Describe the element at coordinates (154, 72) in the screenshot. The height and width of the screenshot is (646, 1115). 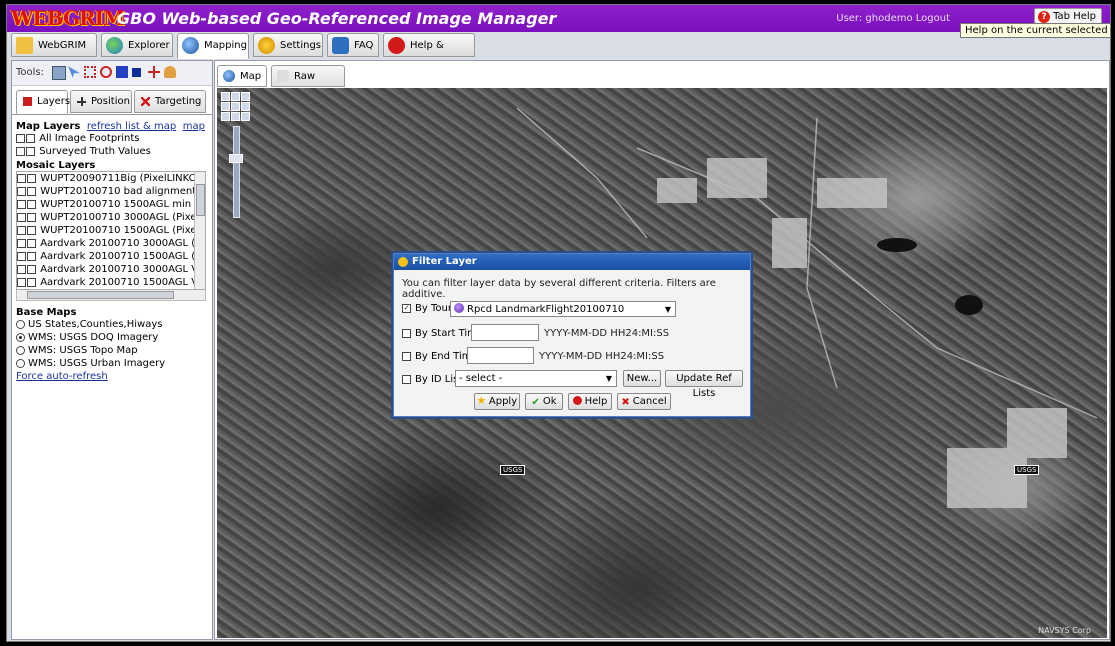
I see `crosshair-icon` at that location.